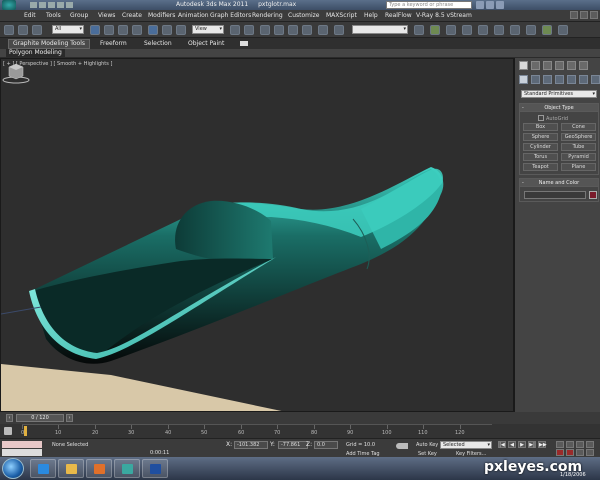  I want to click on scale-icon, so click(181, 30).